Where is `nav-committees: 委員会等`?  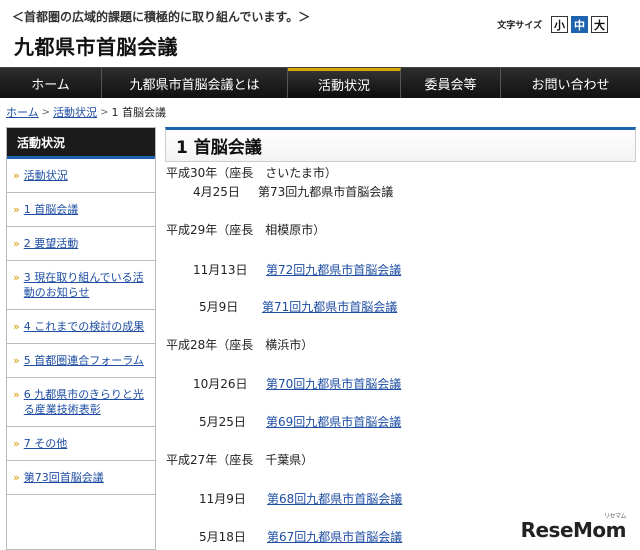
nav-committees: 委員会等 is located at coordinates (451, 83).